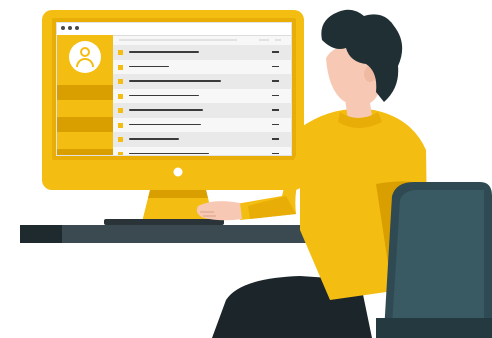 The width and height of the screenshot is (492, 338). What do you see at coordinates (85, 52) in the screenshot?
I see `avatar-head` at bounding box center [85, 52].